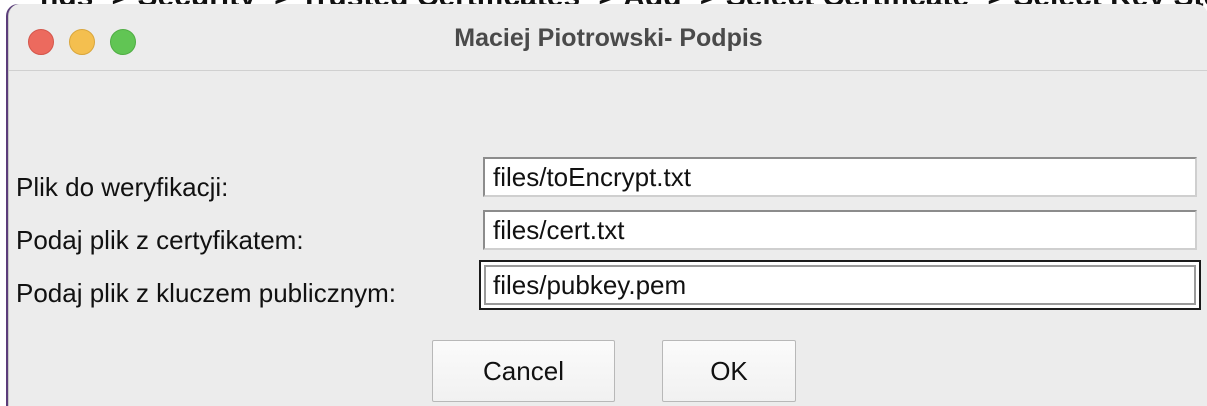 Image resolution: width=1207 pixels, height=406 pixels. I want to click on ok-button: OK, so click(729, 371).